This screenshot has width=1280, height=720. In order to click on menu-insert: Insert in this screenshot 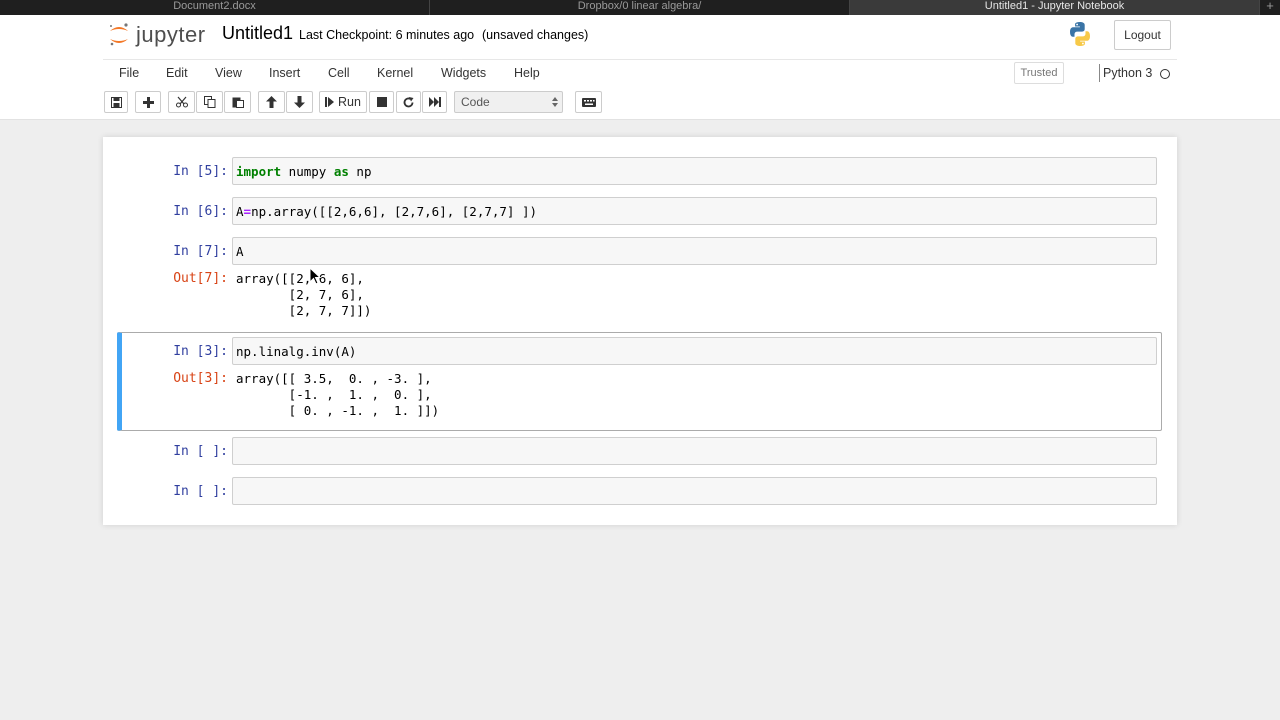, I will do `click(284, 73)`.